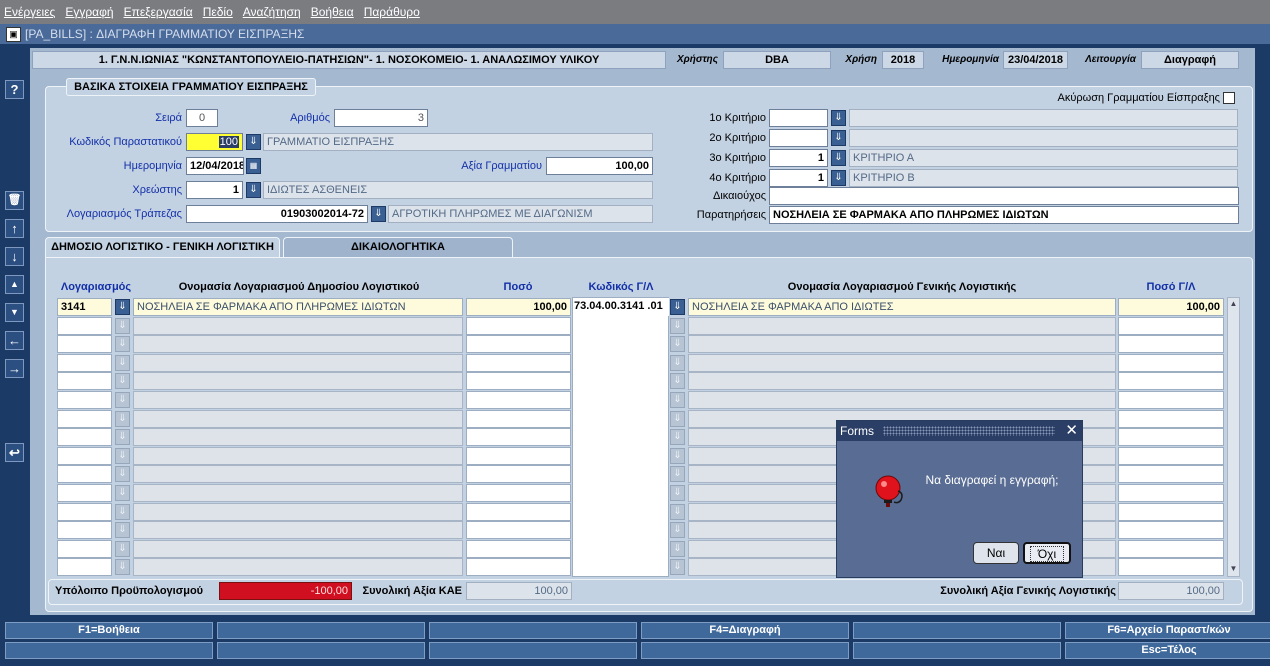 This screenshot has width=1270, height=666. What do you see at coordinates (392, 12) in the screenshot?
I see `menu-window: Παράθυρο` at bounding box center [392, 12].